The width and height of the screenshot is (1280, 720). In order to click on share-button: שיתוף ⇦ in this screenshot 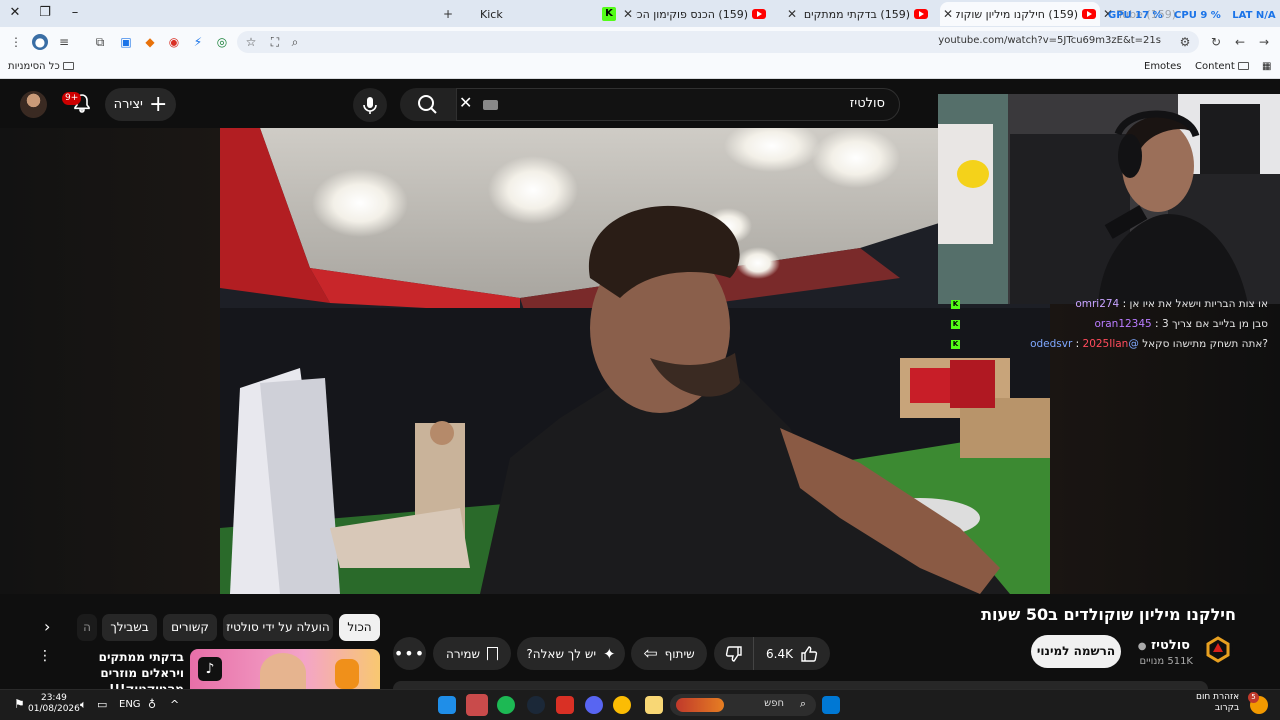, I will do `click(669, 653)`.